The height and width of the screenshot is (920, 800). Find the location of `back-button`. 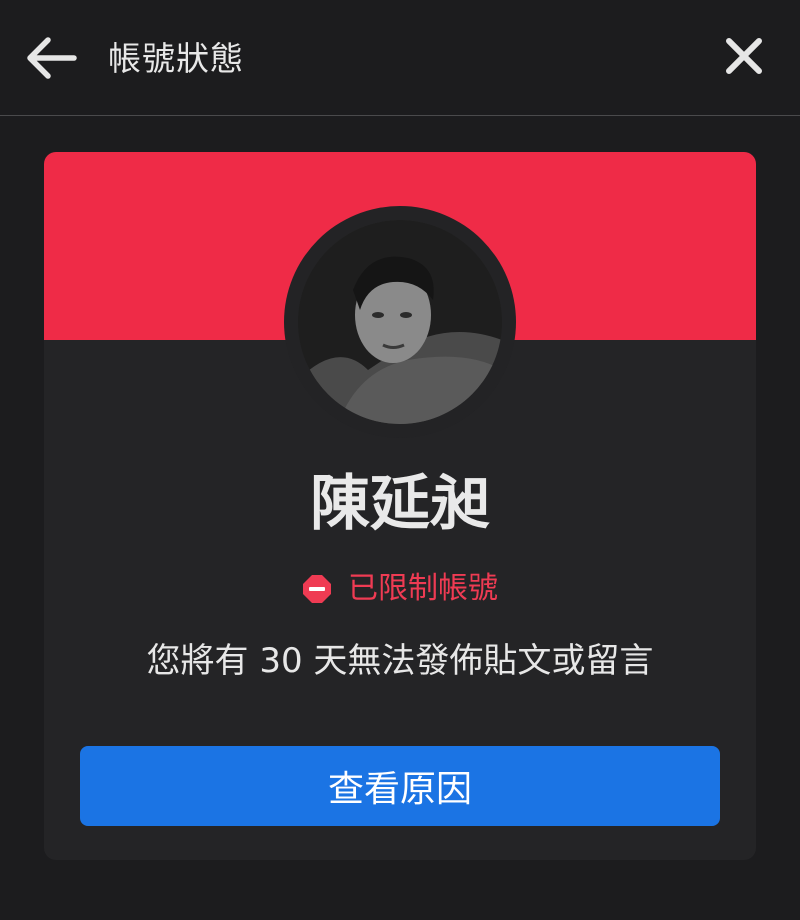

back-button is located at coordinates (52, 58).